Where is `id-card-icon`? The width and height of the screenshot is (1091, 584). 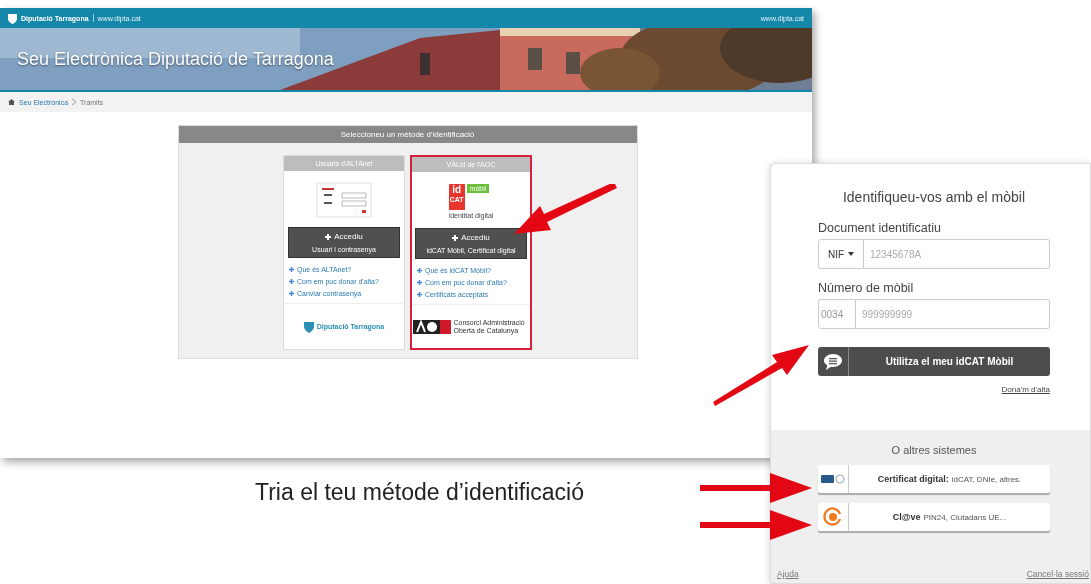 id-card-icon is located at coordinates (833, 479).